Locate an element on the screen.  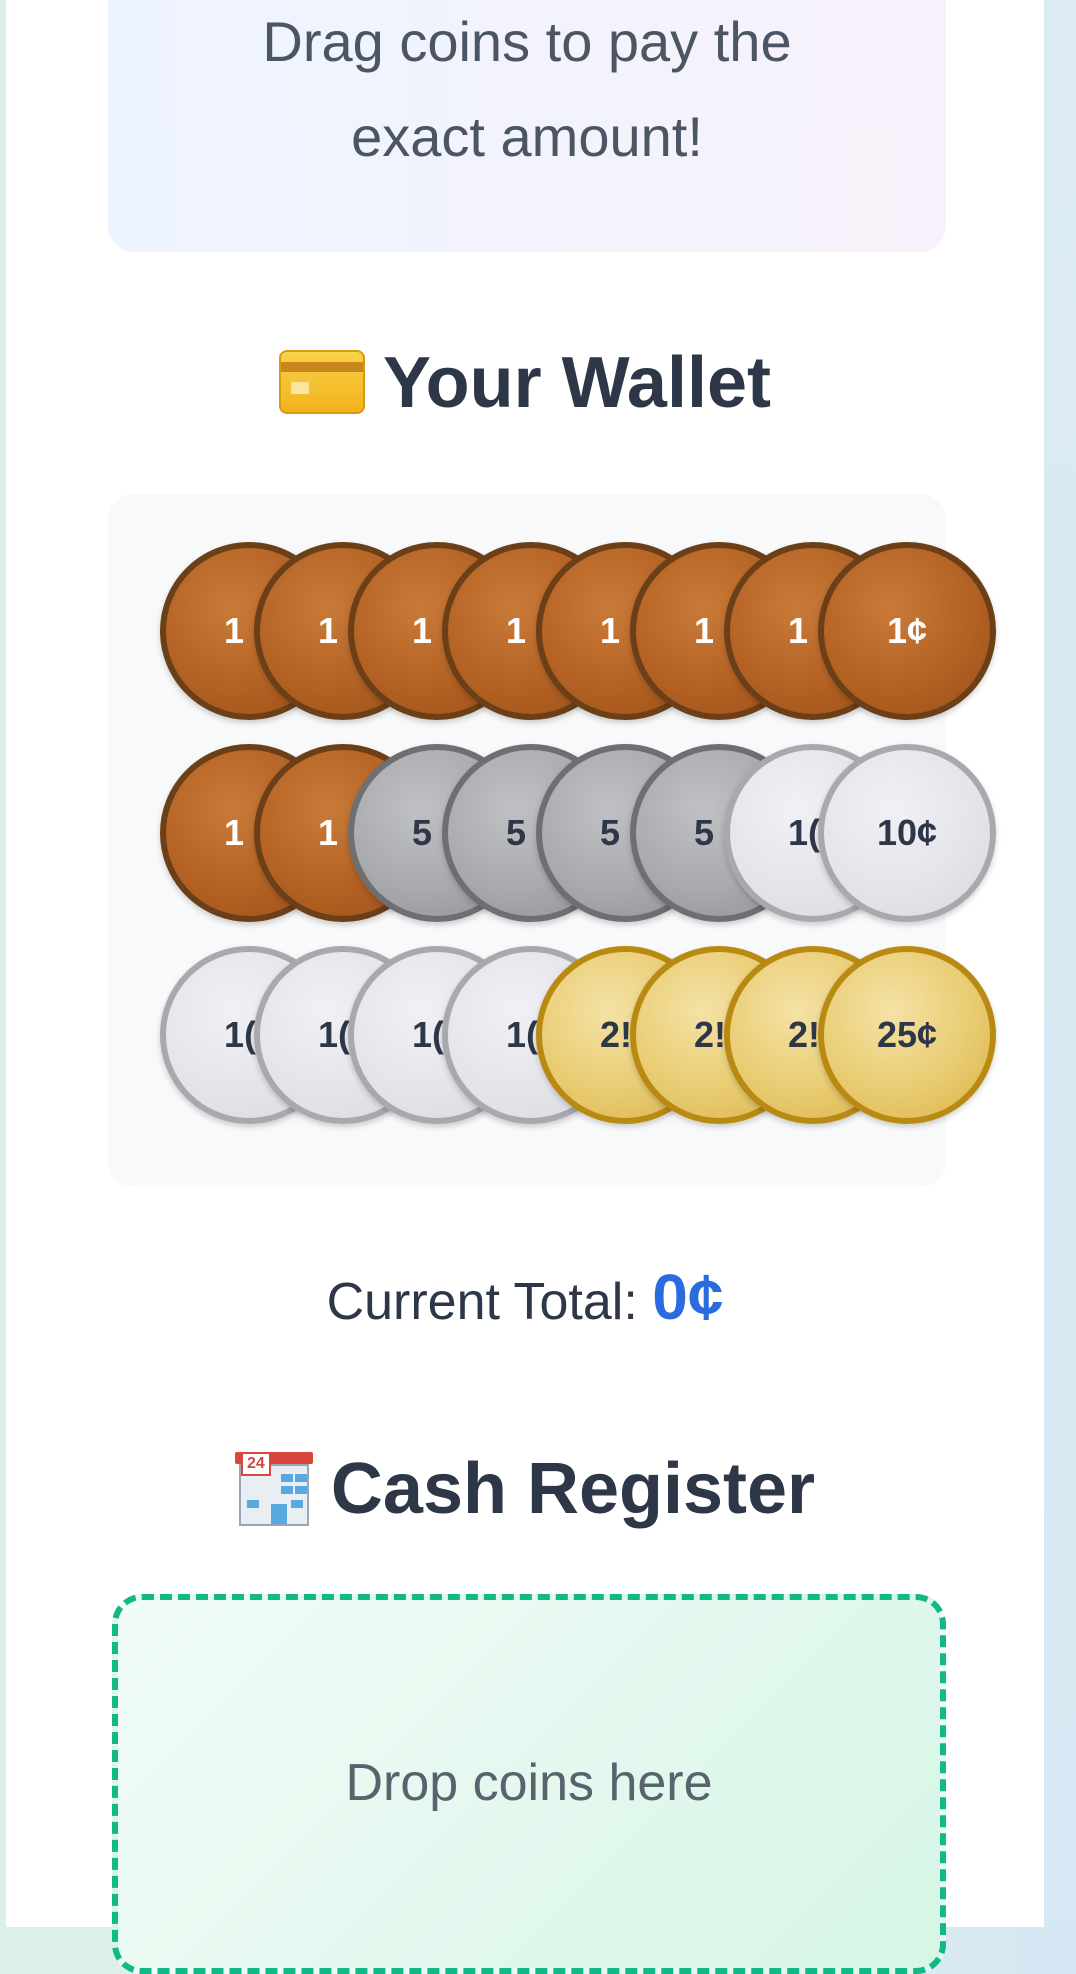
current-total-label: Current Total: is located at coordinates (482, 1302).